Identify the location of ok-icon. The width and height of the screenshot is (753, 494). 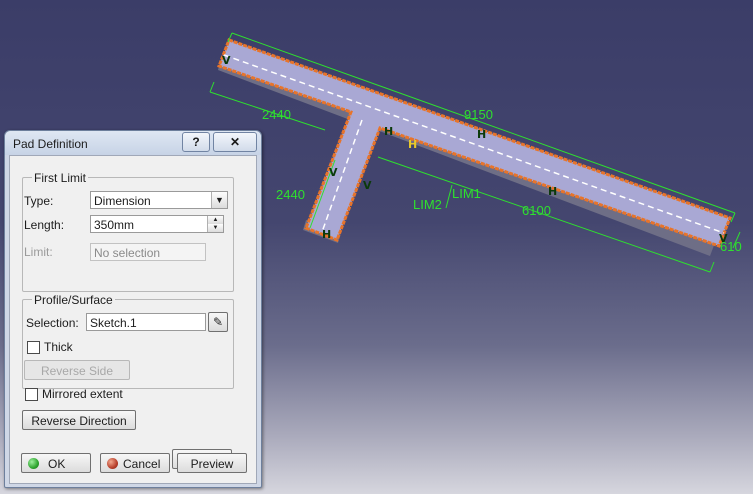
(33, 463).